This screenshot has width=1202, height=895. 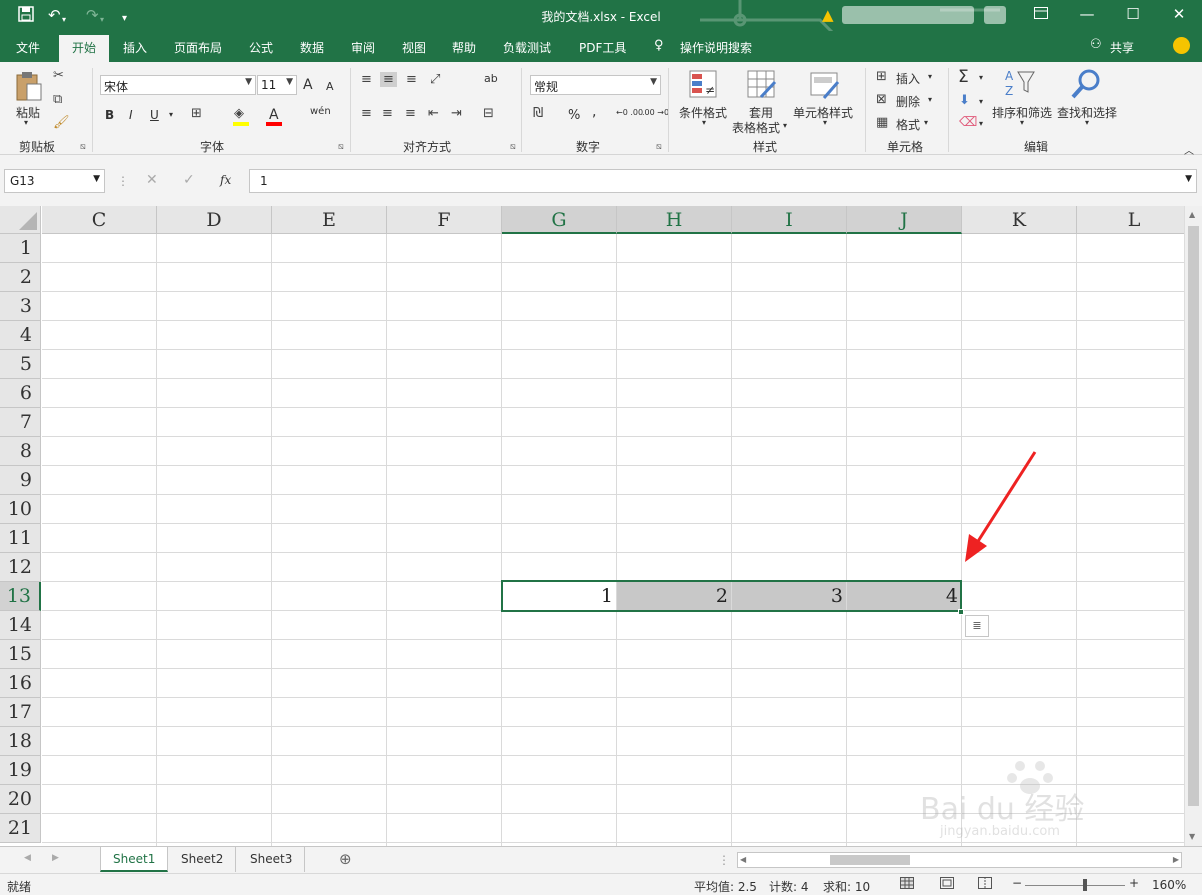 I want to click on shrink-font-button: A, so click(x=330, y=86).